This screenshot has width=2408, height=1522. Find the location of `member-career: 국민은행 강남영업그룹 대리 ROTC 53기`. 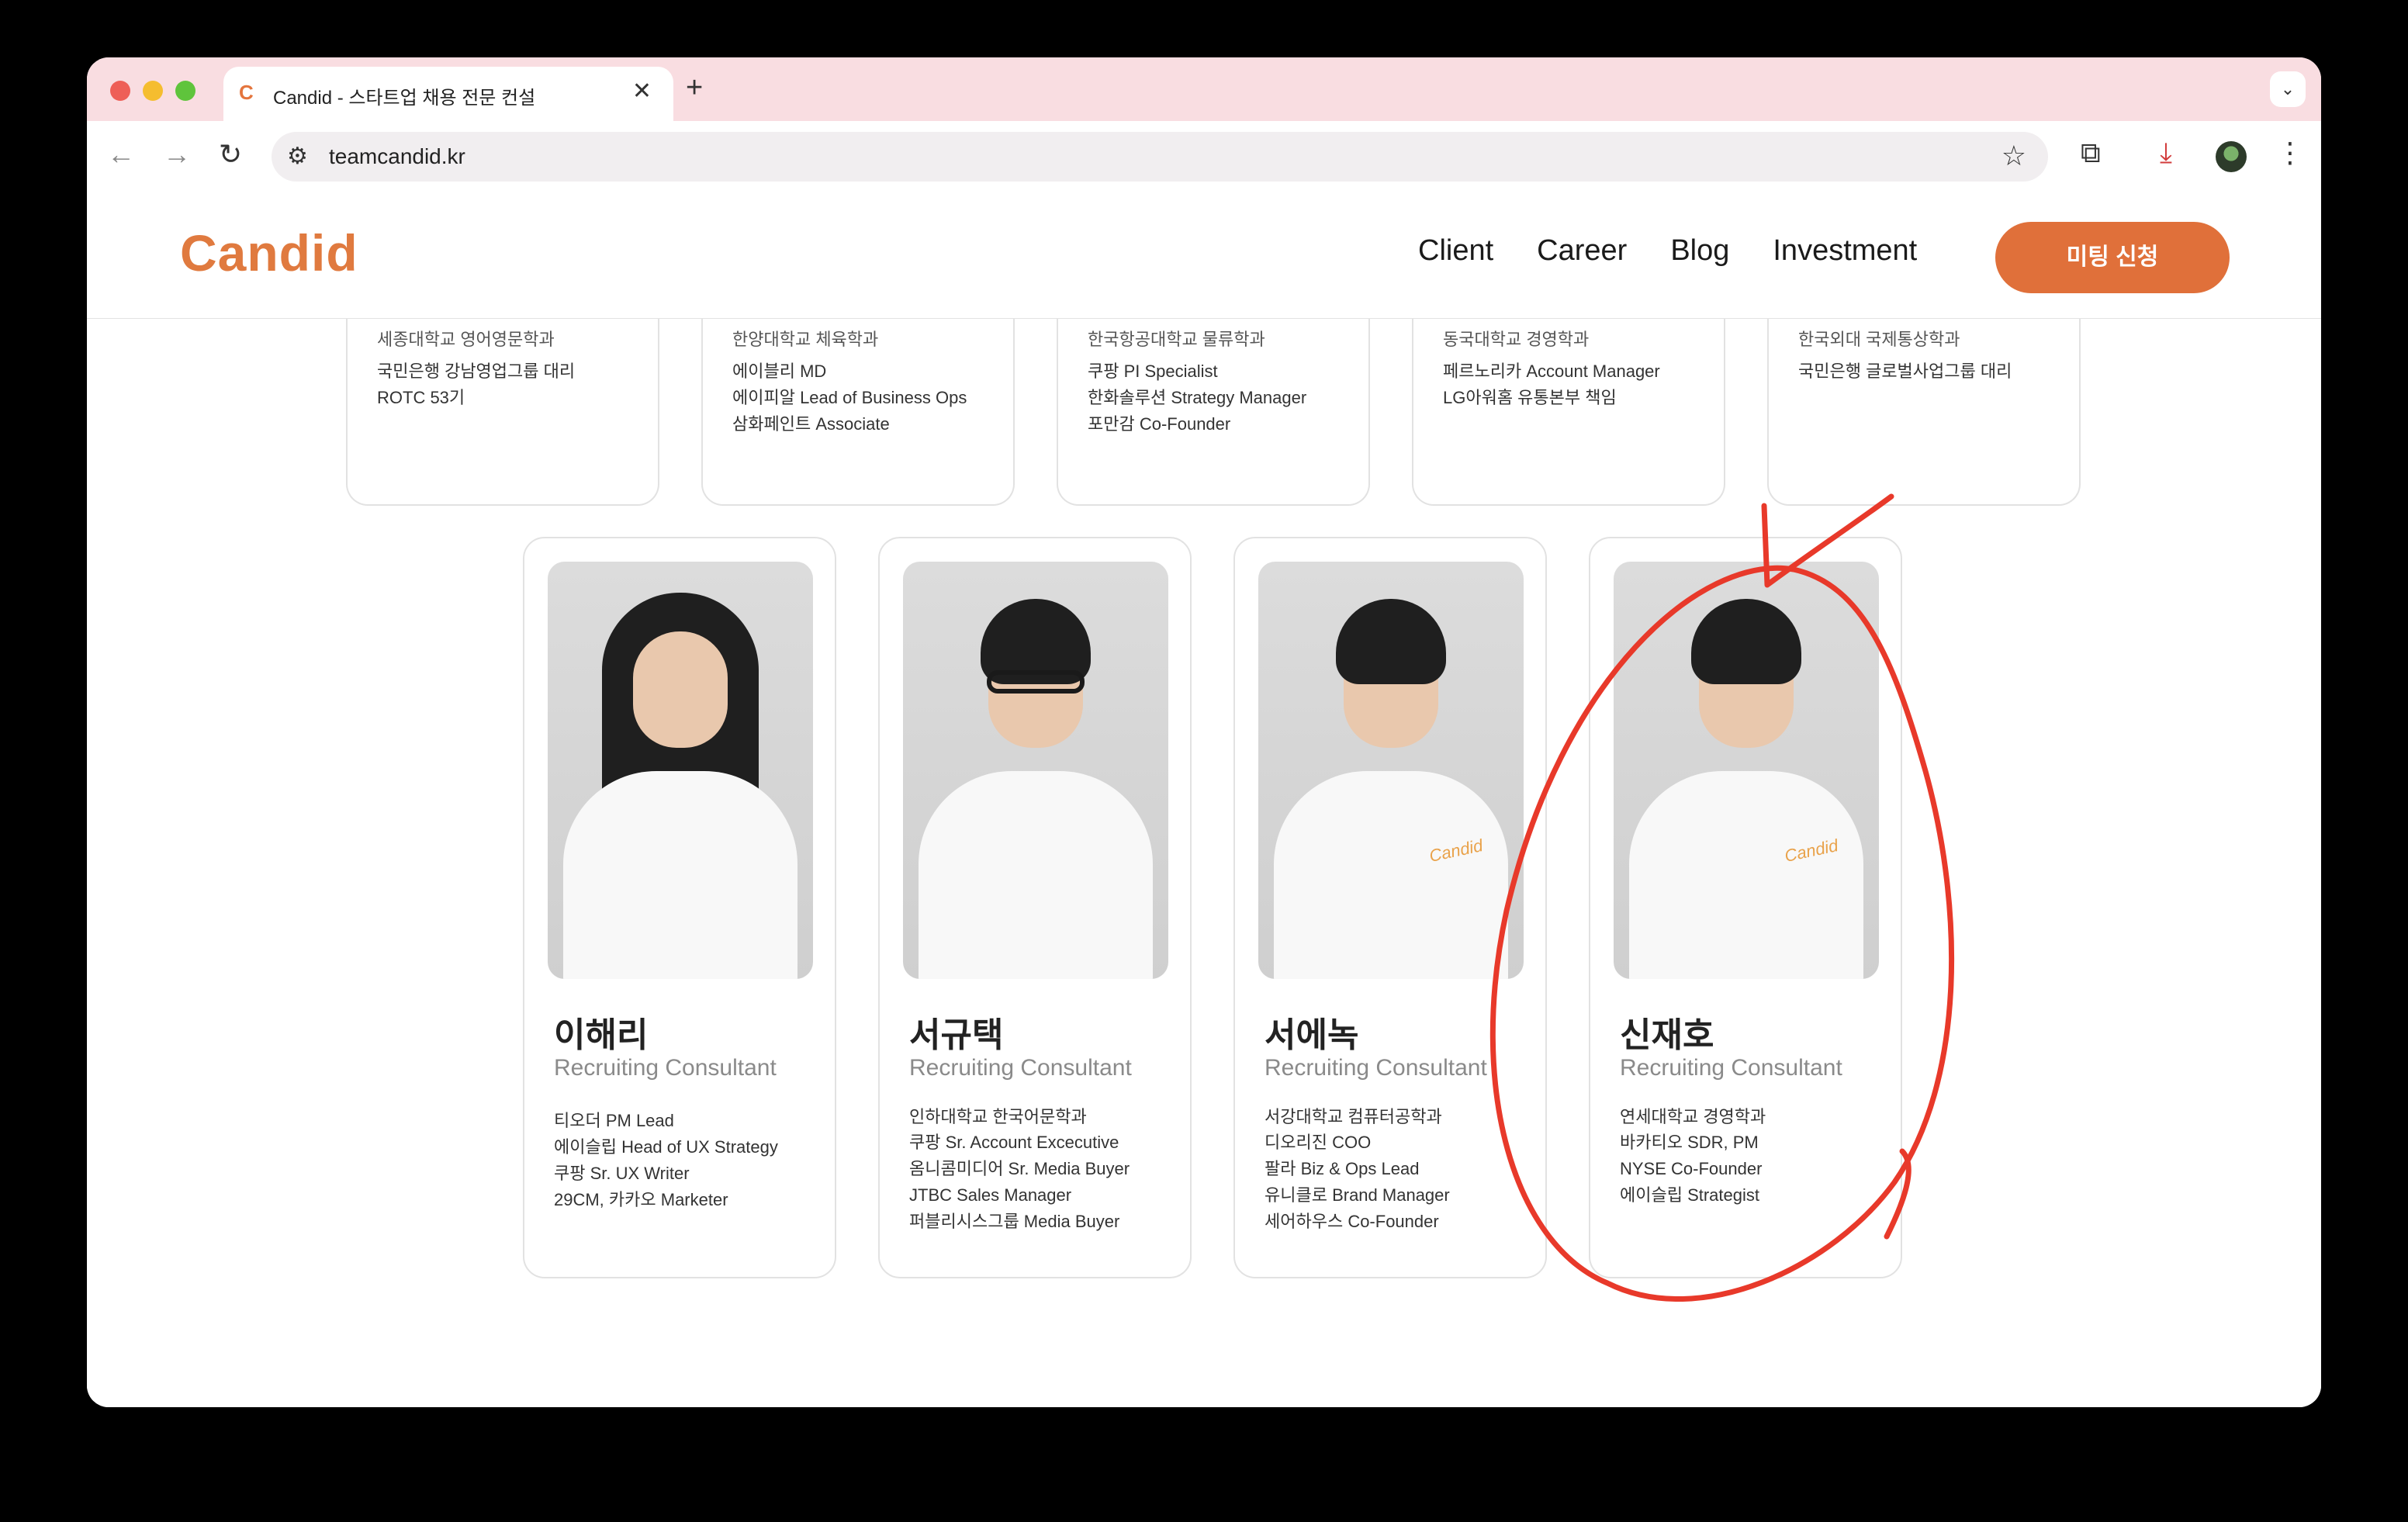

member-career: 국민은행 강남영업그룹 대리 ROTC 53기 is located at coordinates (476, 384).